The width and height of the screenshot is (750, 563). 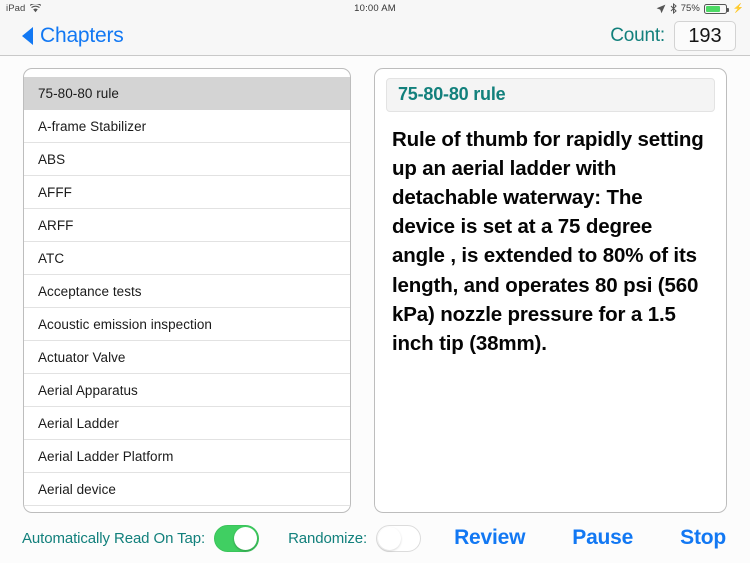 I want to click on randomize-group: Randomize:, so click(x=355, y=538).